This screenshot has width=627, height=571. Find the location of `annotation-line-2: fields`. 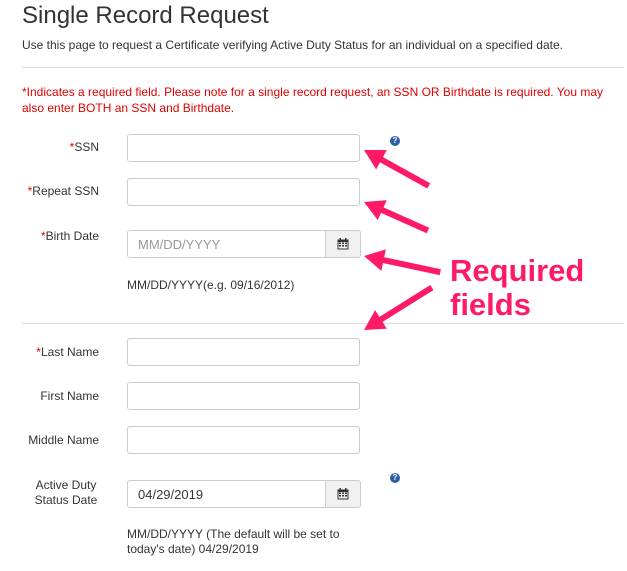

annotation-line-2: fields is located at coordinates (490, 304).